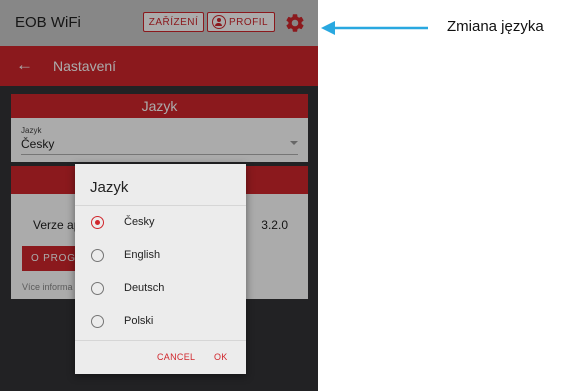  Describe the element at coordinates (495, 26) in the screenshot. I see `annotation-text: Zmiana języka` at that location.